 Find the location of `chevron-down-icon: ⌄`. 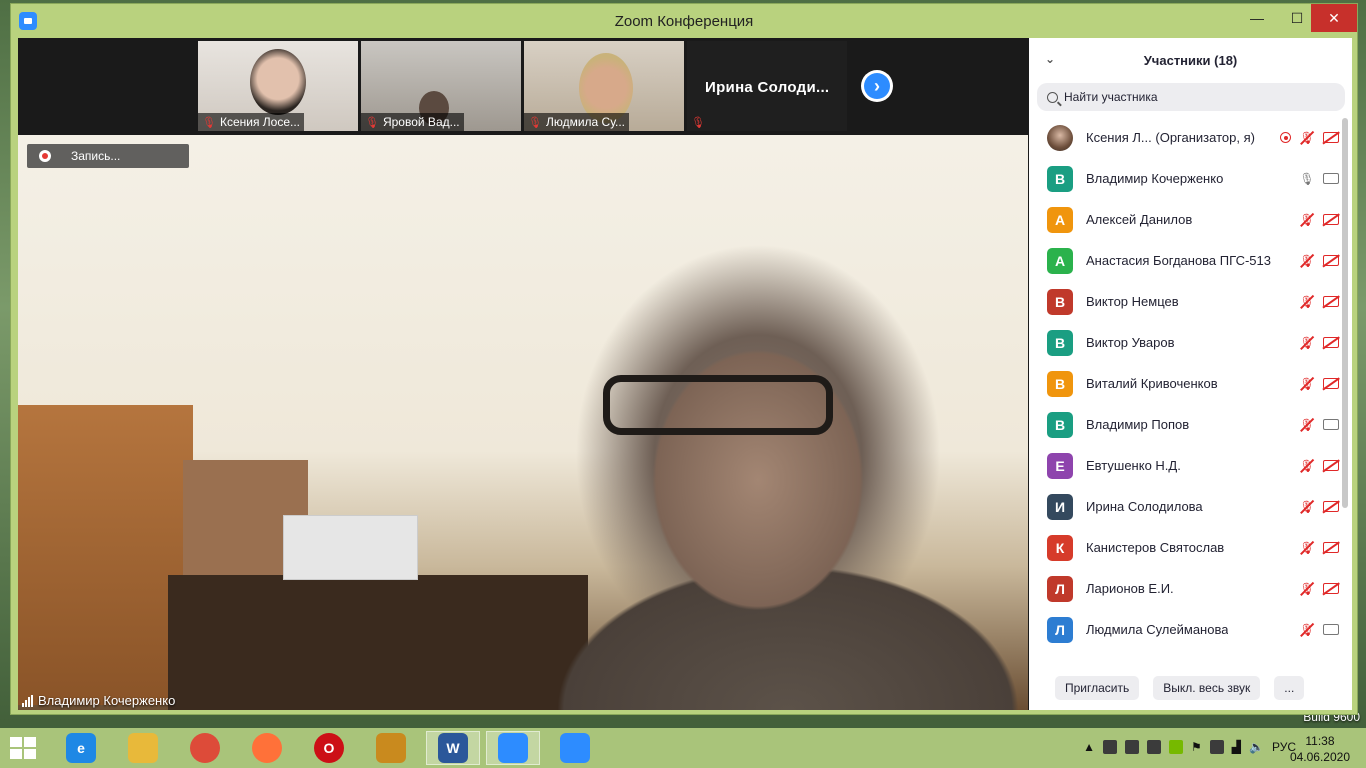

chevron-down-icon: ⌄ is located at coordinates (1050, 59).